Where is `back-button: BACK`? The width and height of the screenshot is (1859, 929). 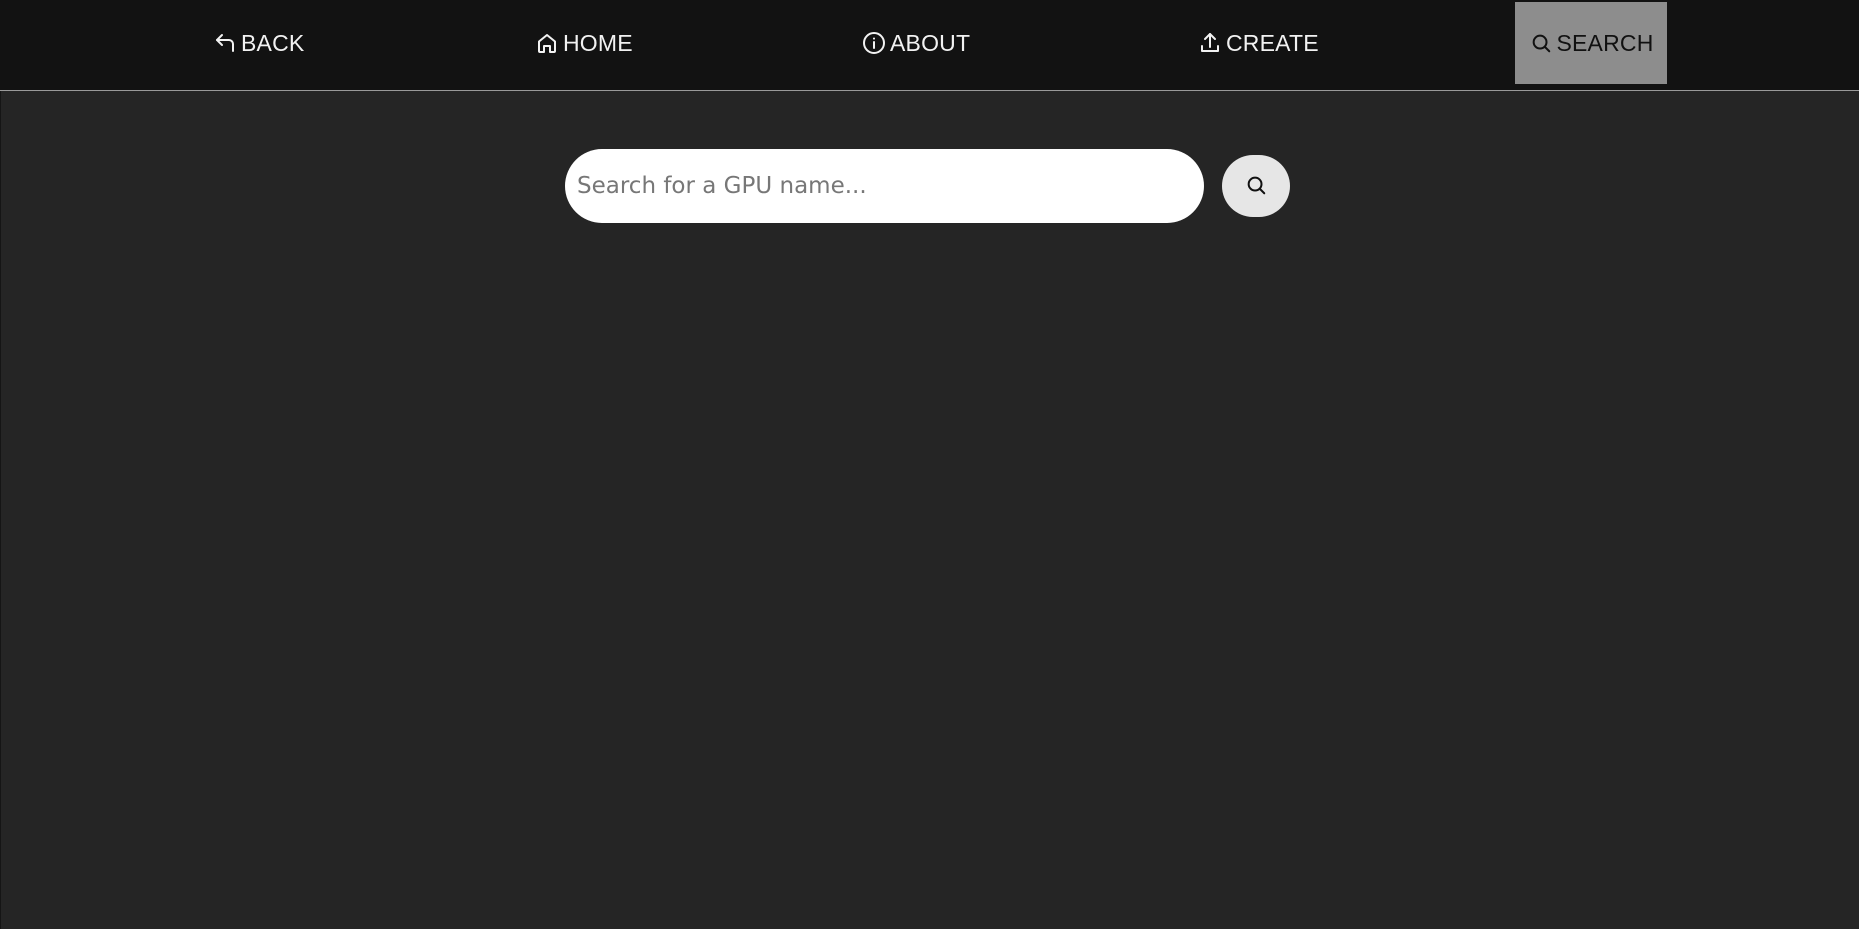
back-button: BACK is located at coordinates (258, 43).